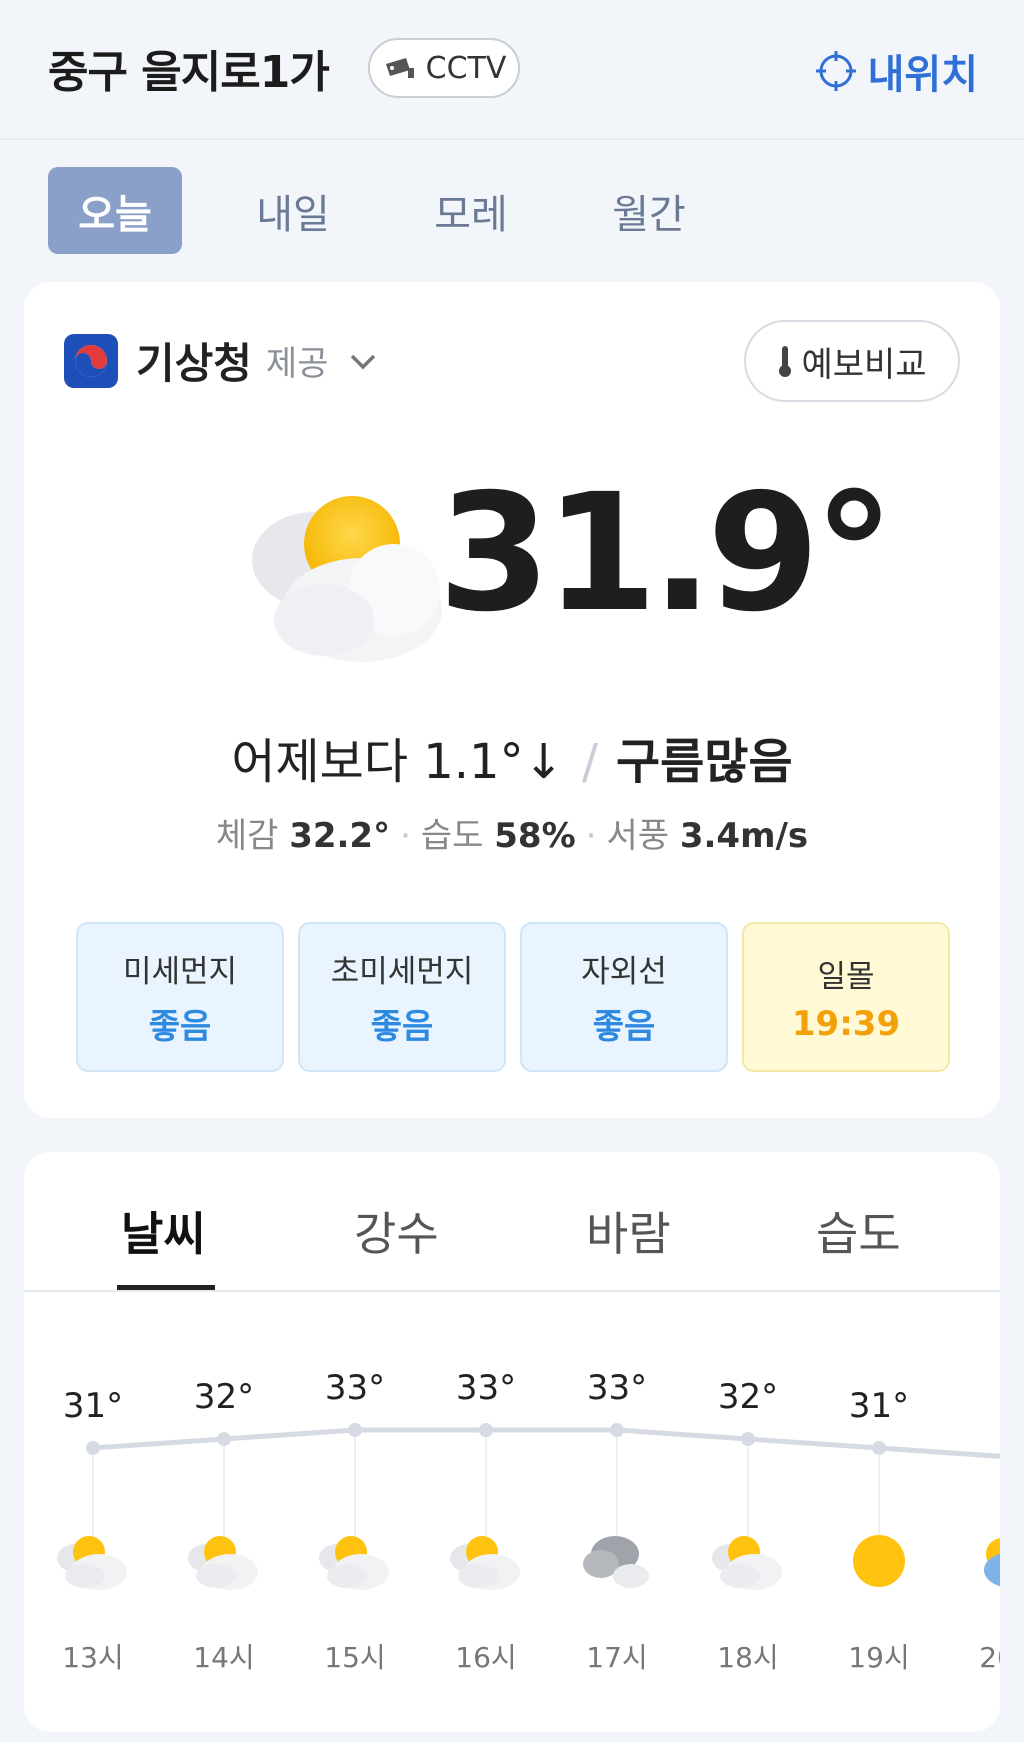 This screenshot has width=1024, height=1742. I want to click on feels-value: 32.2°, so click(340, 836).